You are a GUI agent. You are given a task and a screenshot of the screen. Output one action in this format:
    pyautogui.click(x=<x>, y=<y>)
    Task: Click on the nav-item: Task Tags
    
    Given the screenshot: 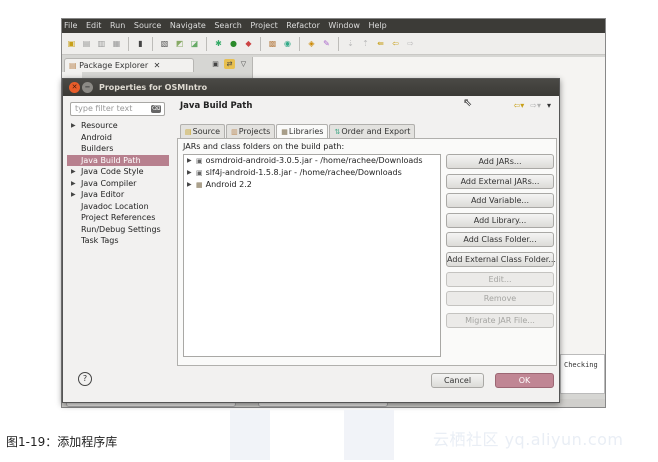 What is the action you would take?
    pyautogui.click(x=118, y=241)
    